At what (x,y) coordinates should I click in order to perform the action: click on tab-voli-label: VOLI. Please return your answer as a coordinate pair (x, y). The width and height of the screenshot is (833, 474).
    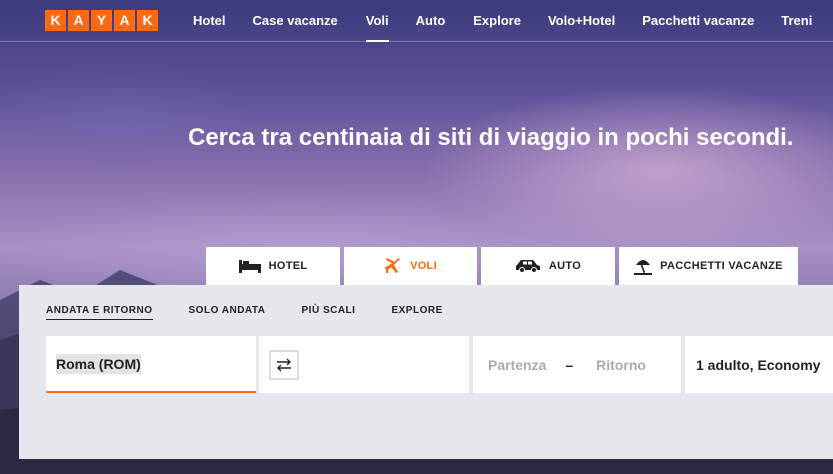
    Looking at the image, I should click on (423, 266).